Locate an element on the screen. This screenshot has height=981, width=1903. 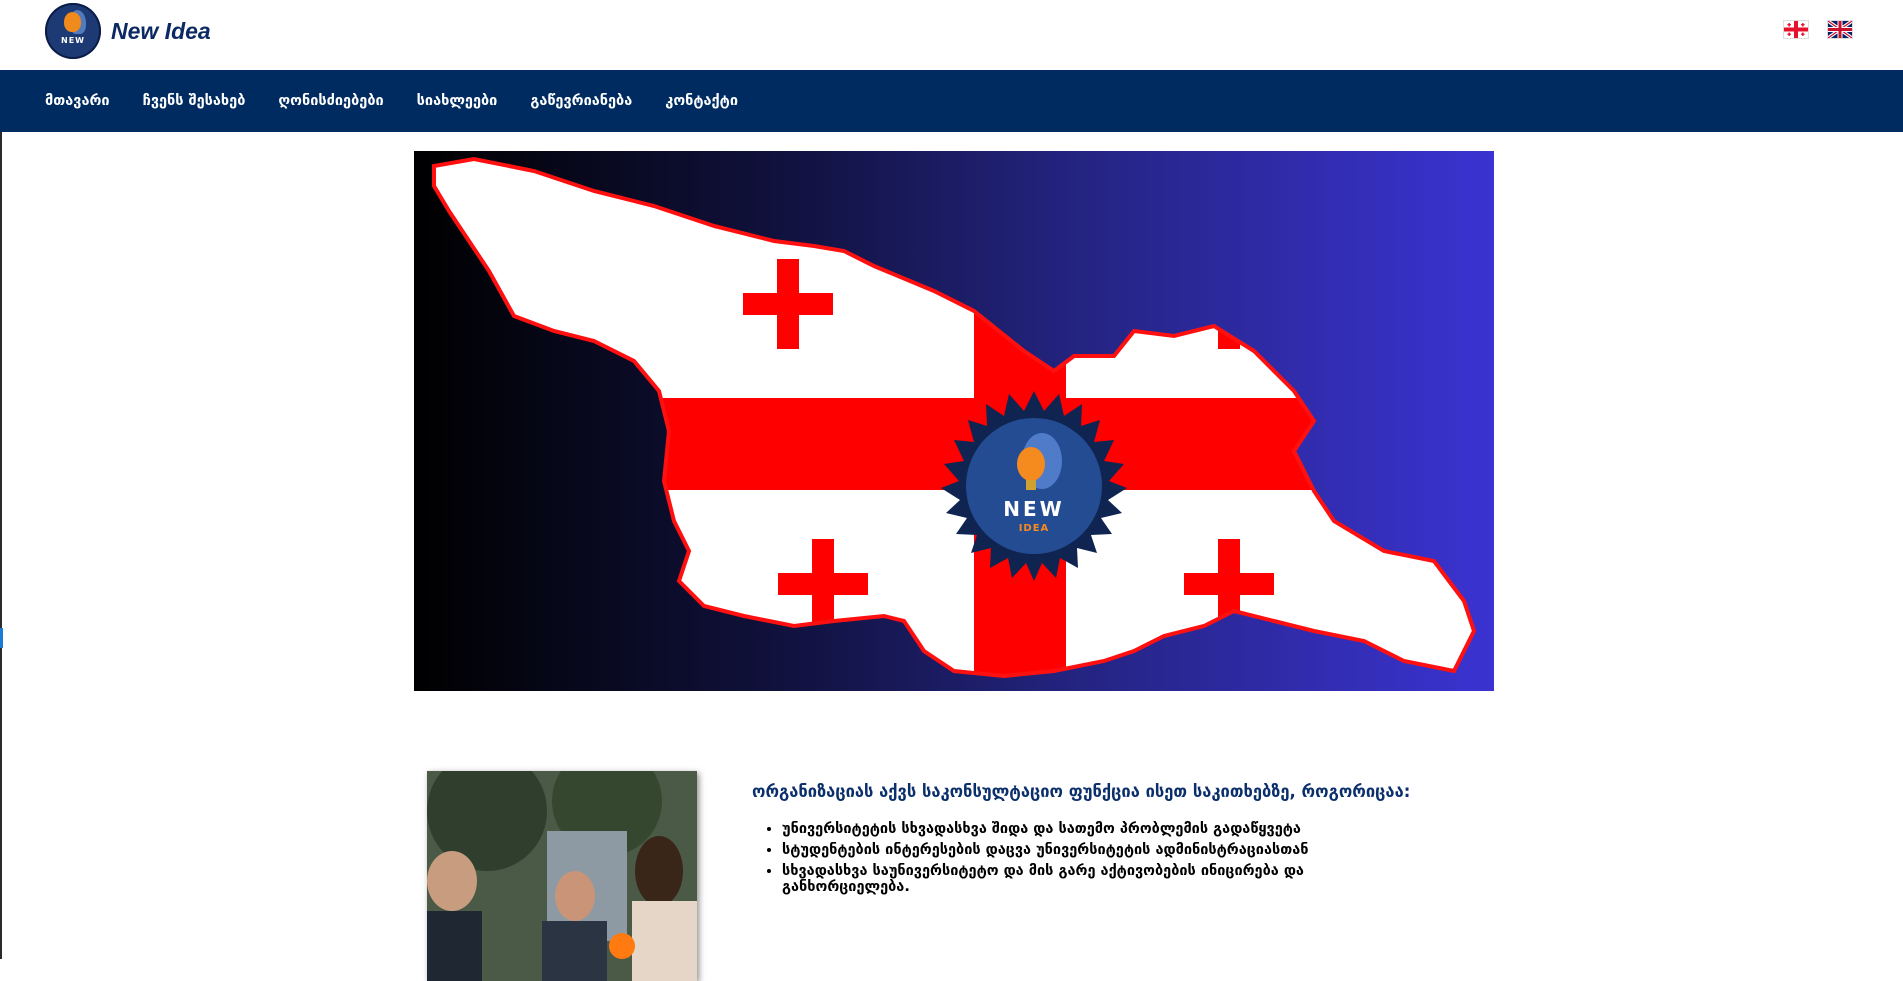
students-photo-image is located at coordinates (562, 876).